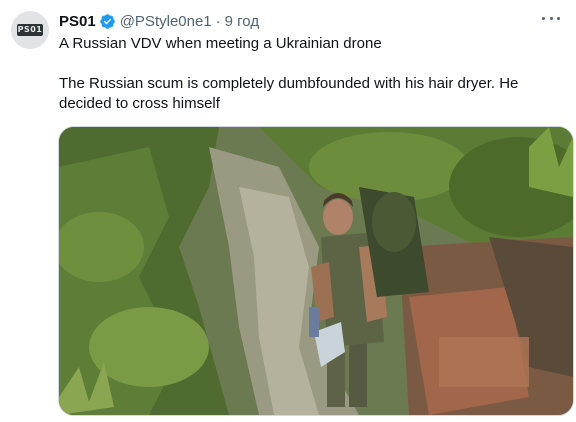  I want to click on timestamp: 9 год, so click(242, 21).